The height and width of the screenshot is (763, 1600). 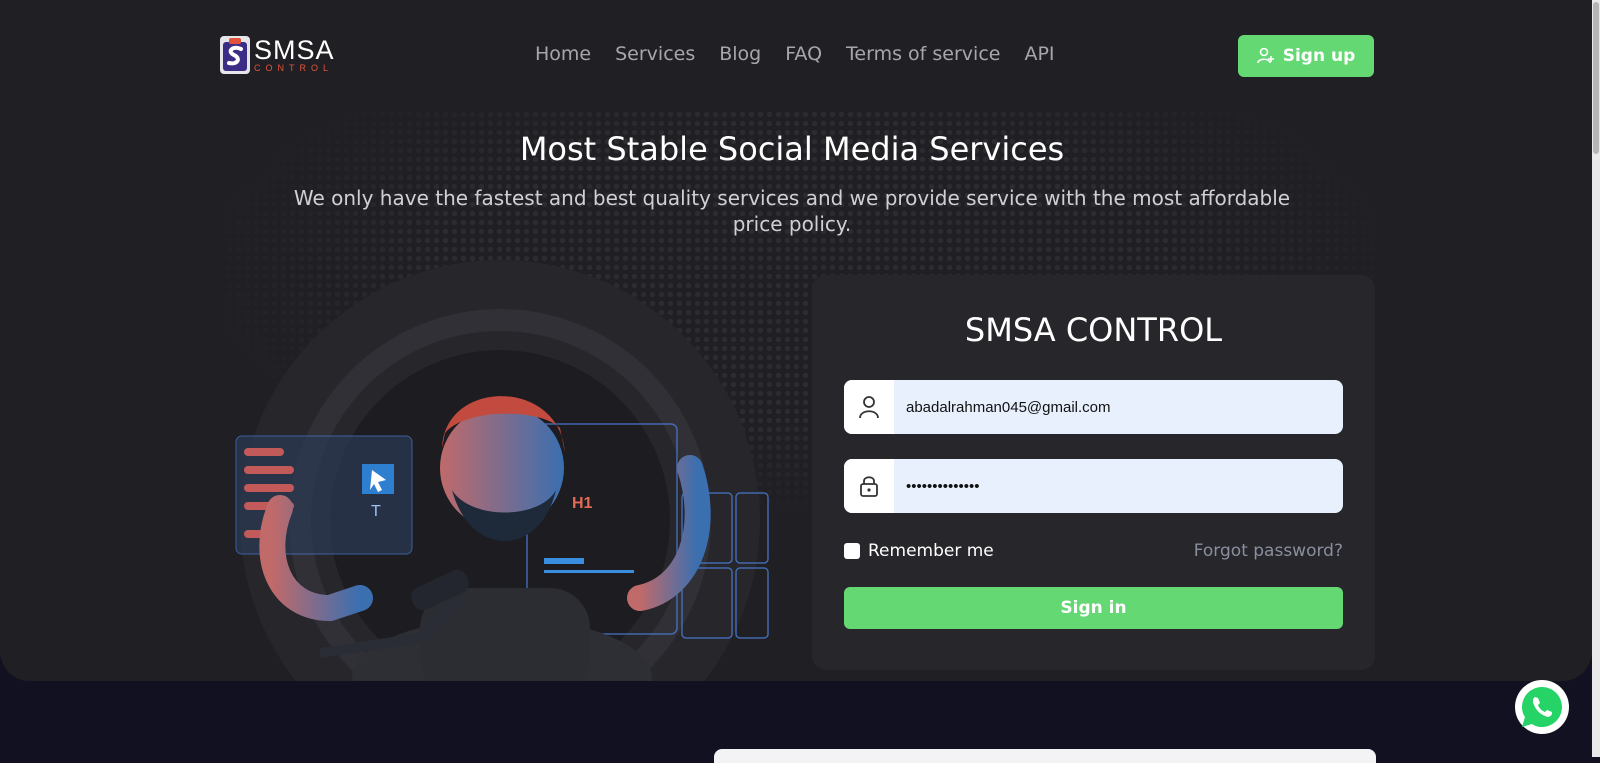 I want to click on user-add-icon, so click(x=1265, y=55).